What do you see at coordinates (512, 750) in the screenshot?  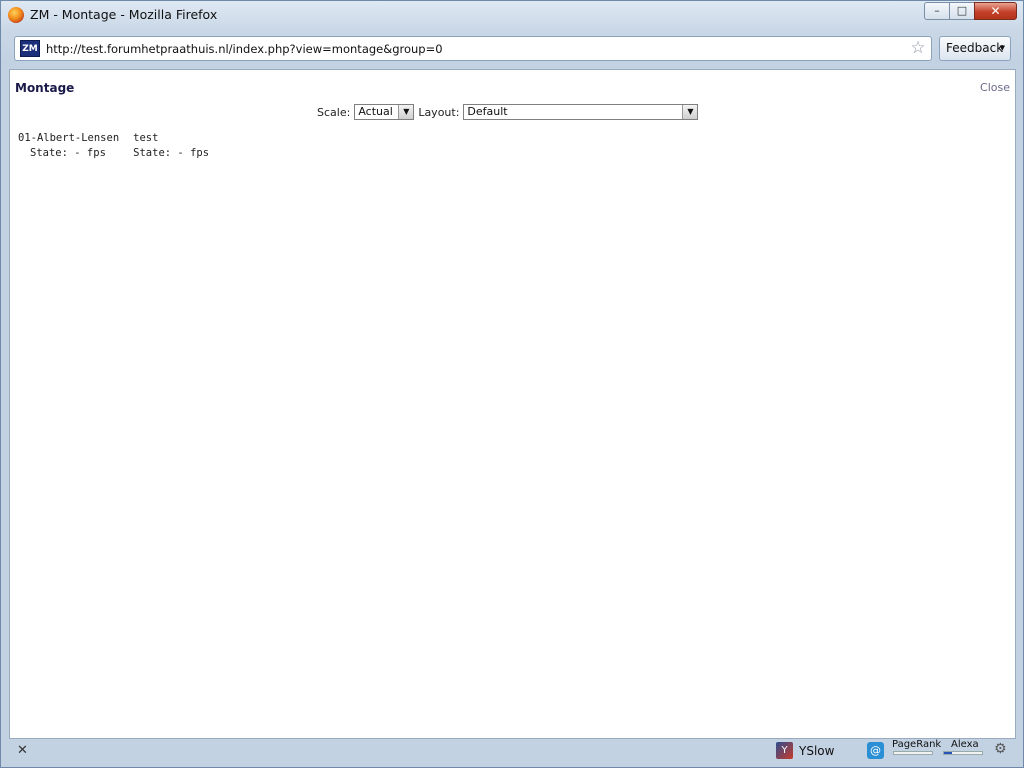 I see `status-bar: ✕ Y YSlow @ PageRank Alexa ⚙` at bounding box center [512, 750].